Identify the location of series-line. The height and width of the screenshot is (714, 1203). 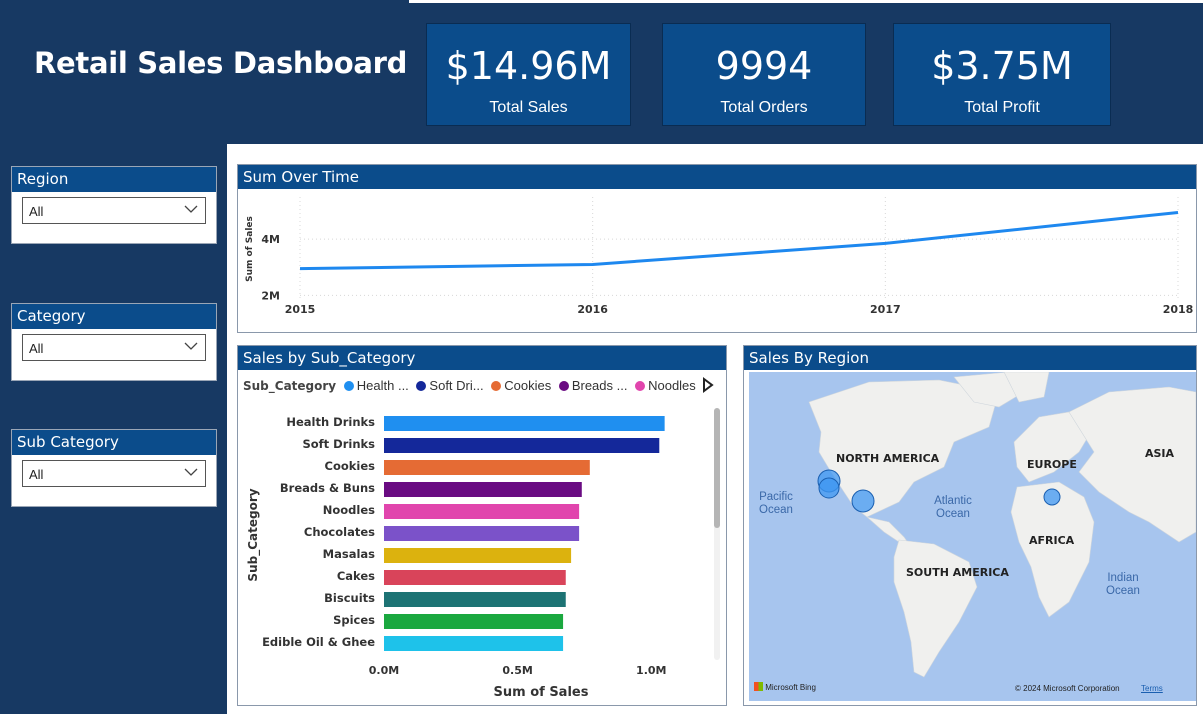
(739, 240).